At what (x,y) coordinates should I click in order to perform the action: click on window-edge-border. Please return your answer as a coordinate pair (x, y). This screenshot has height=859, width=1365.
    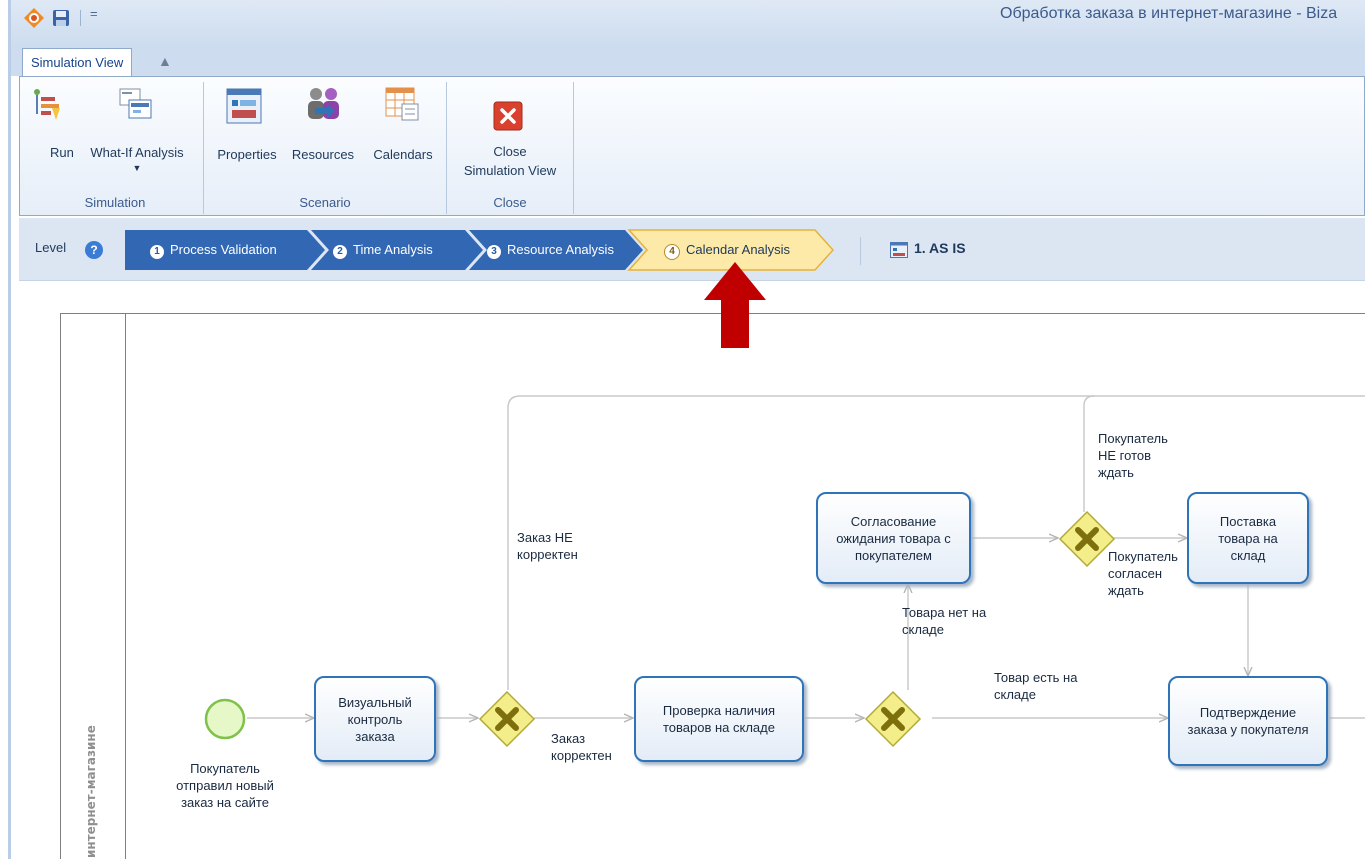
    Looking at the image, I should click on (9, 429).